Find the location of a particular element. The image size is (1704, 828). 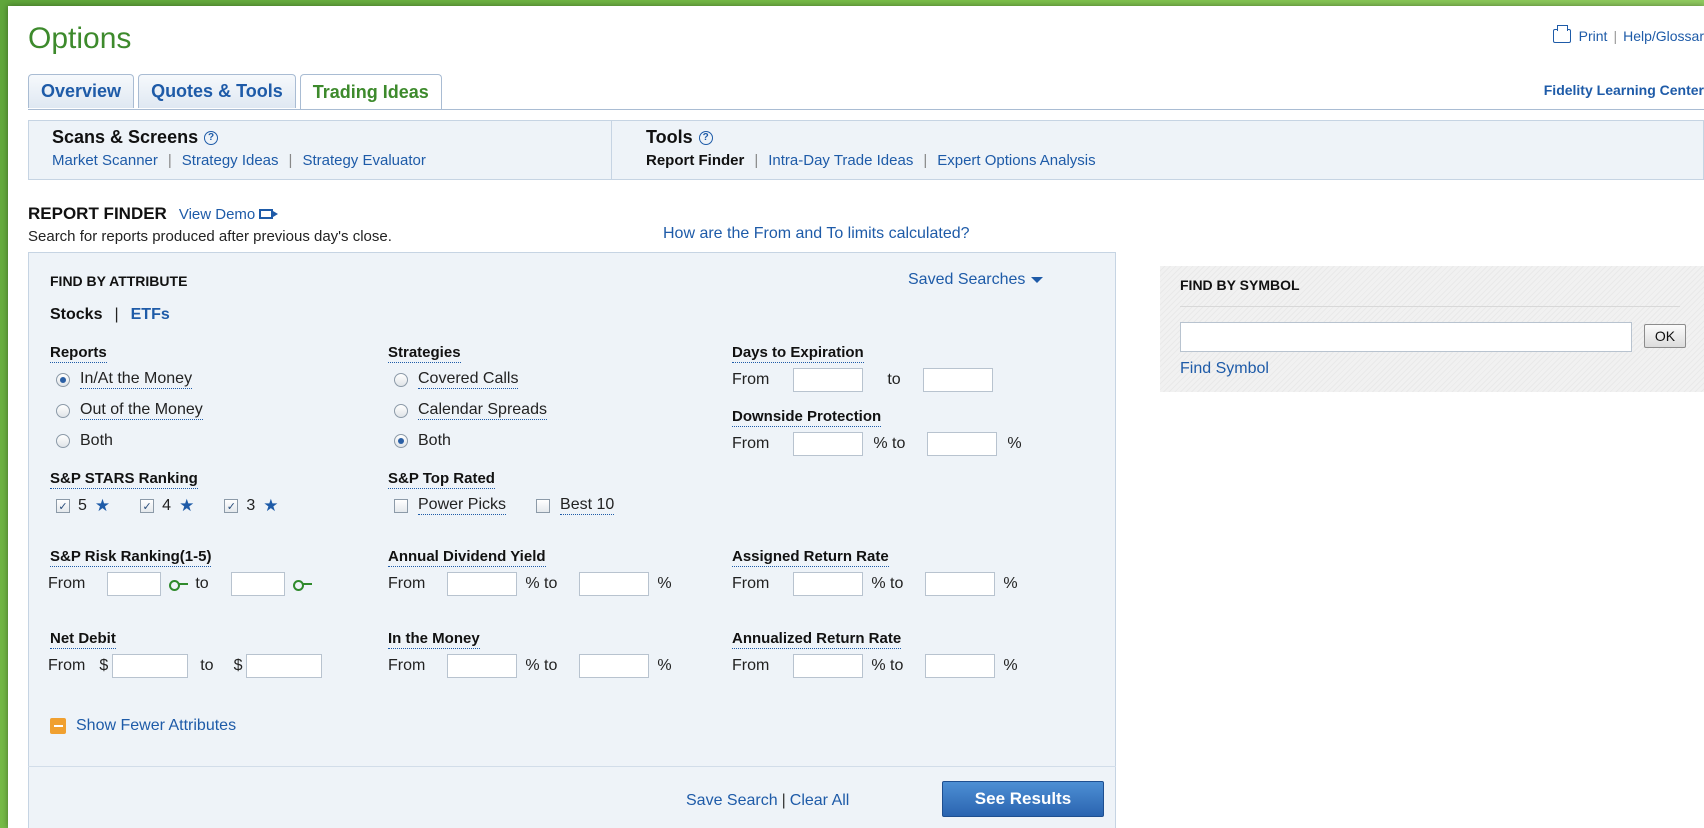

assigned-return-range: From % to % is located at coordinates (875, 584).